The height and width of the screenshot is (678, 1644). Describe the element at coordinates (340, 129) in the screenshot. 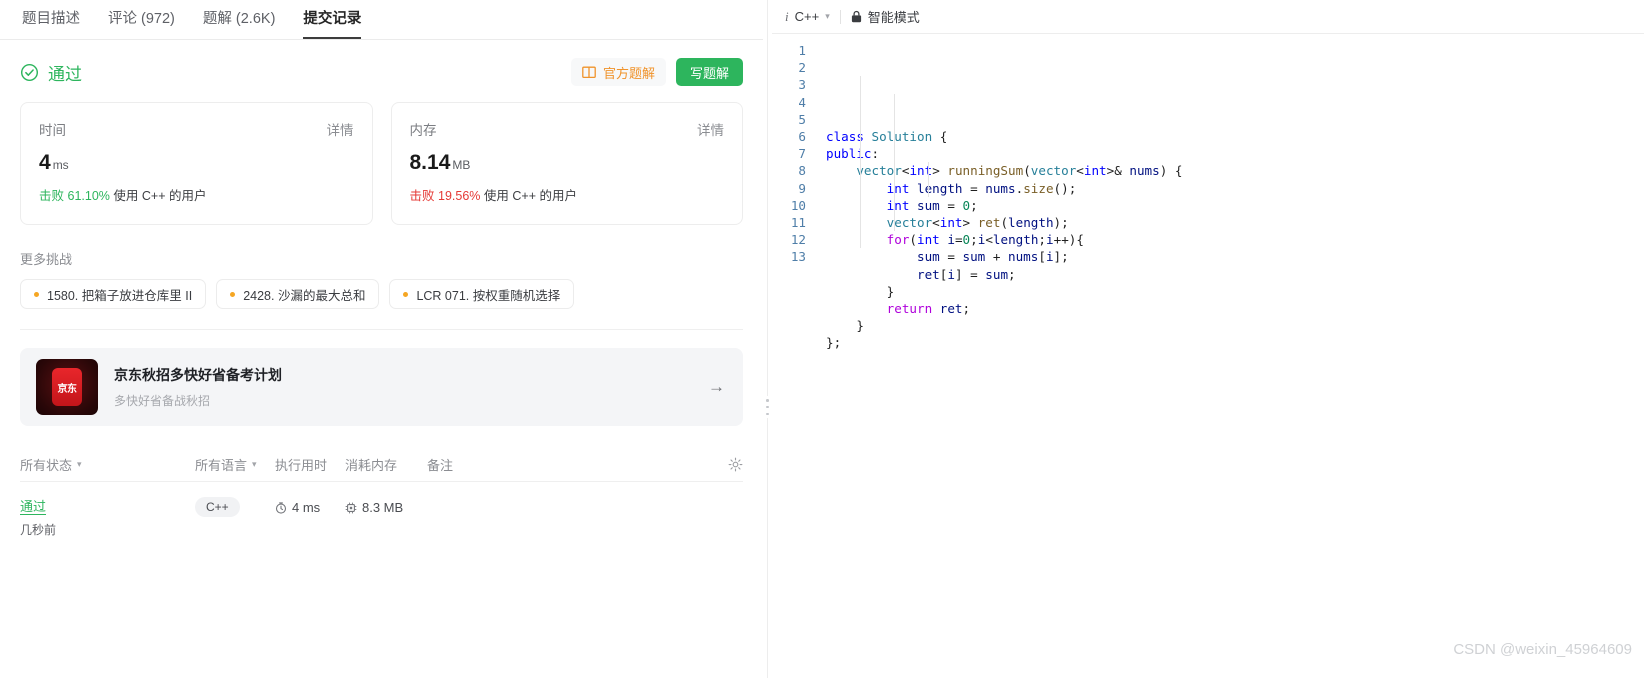

I see `runtime-detail-link: 详情` at that location.